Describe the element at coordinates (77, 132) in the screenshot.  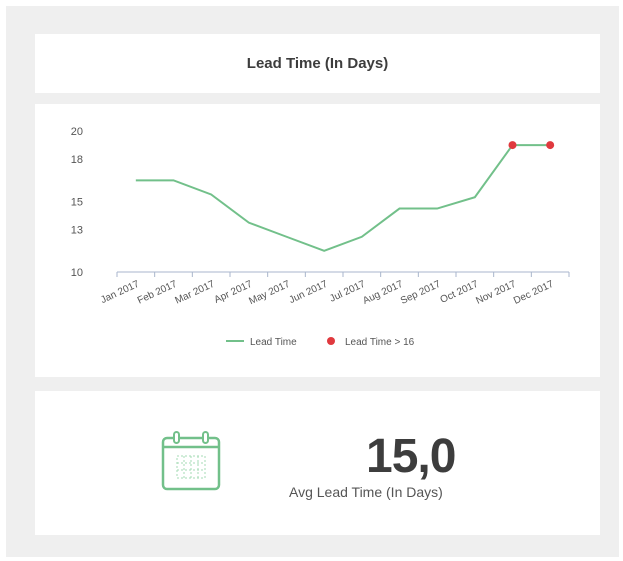
I see `y-tick-label: 20` at that location.